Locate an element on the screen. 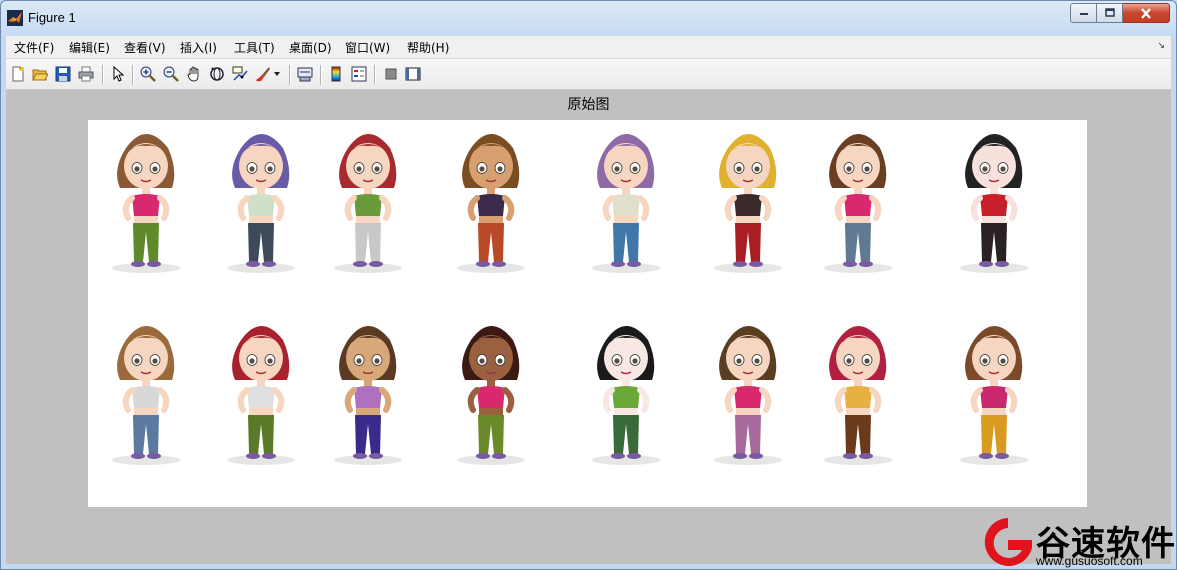 Image resolution: width=1177 pixels, height=570 pixels. new-figure-icon is located at coordinates (18, 74).